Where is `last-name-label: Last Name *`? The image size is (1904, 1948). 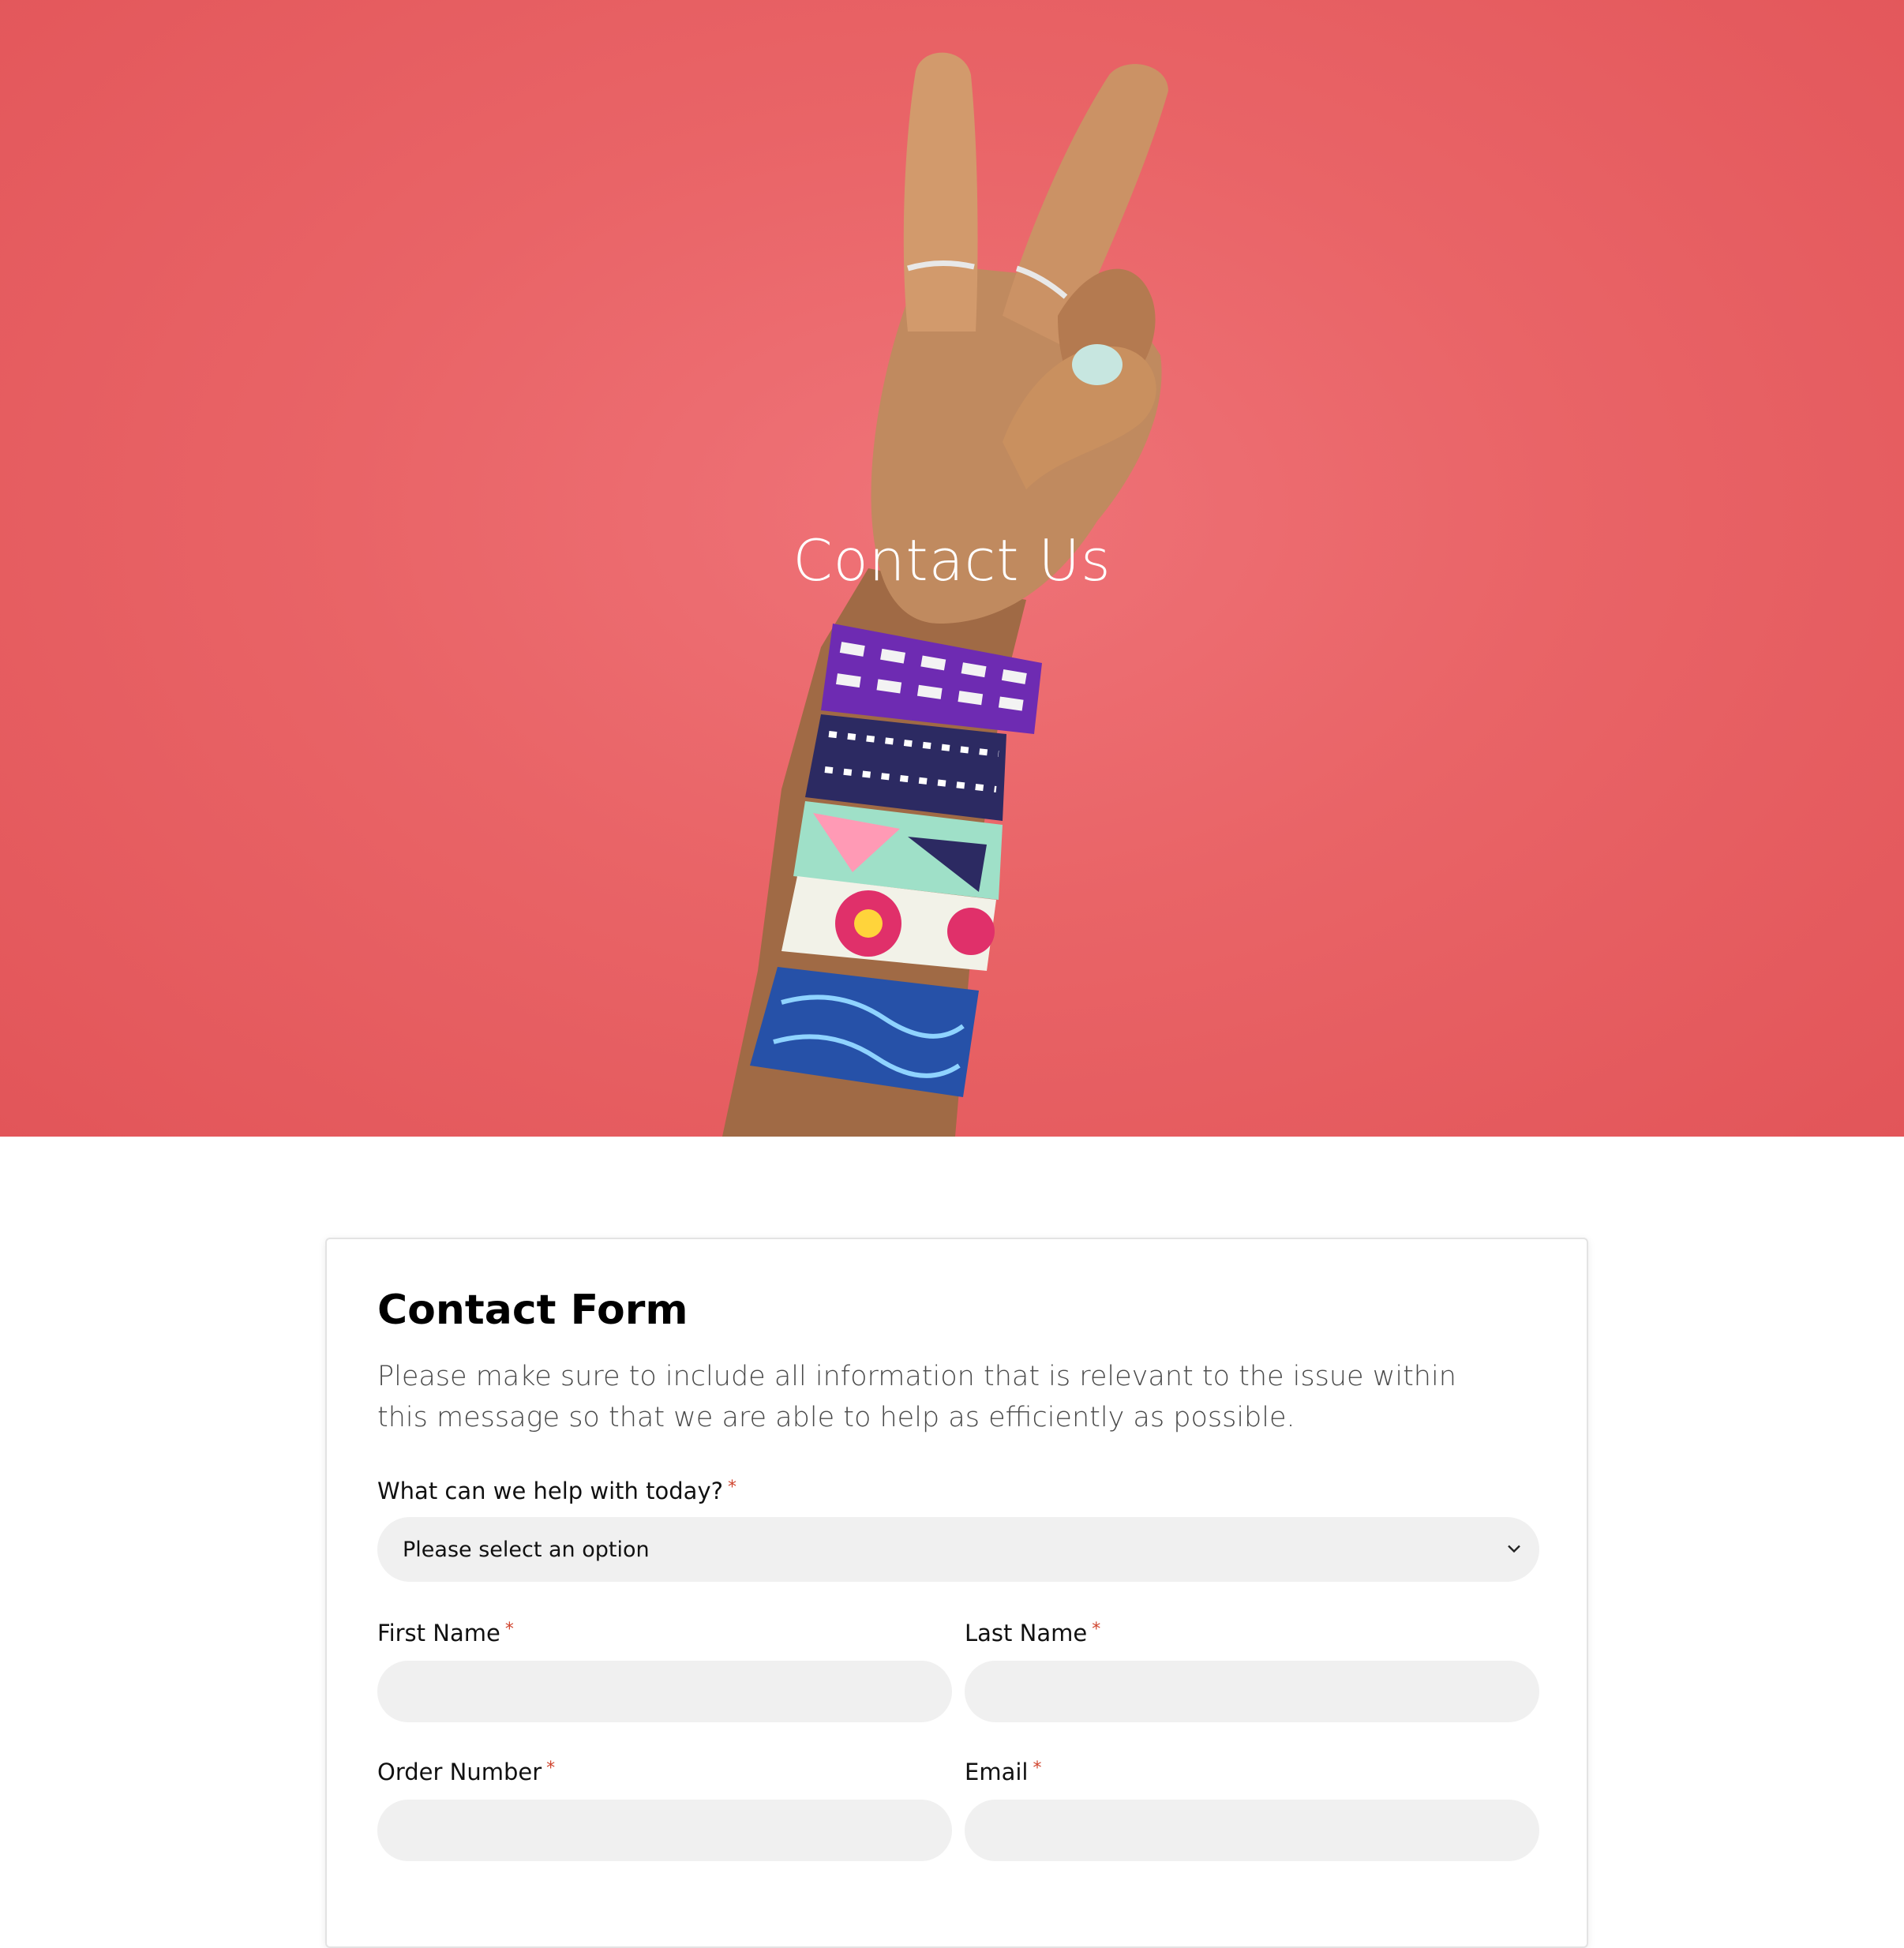
last-name-label: Last Name * is located at coordinates (1032, 1633).